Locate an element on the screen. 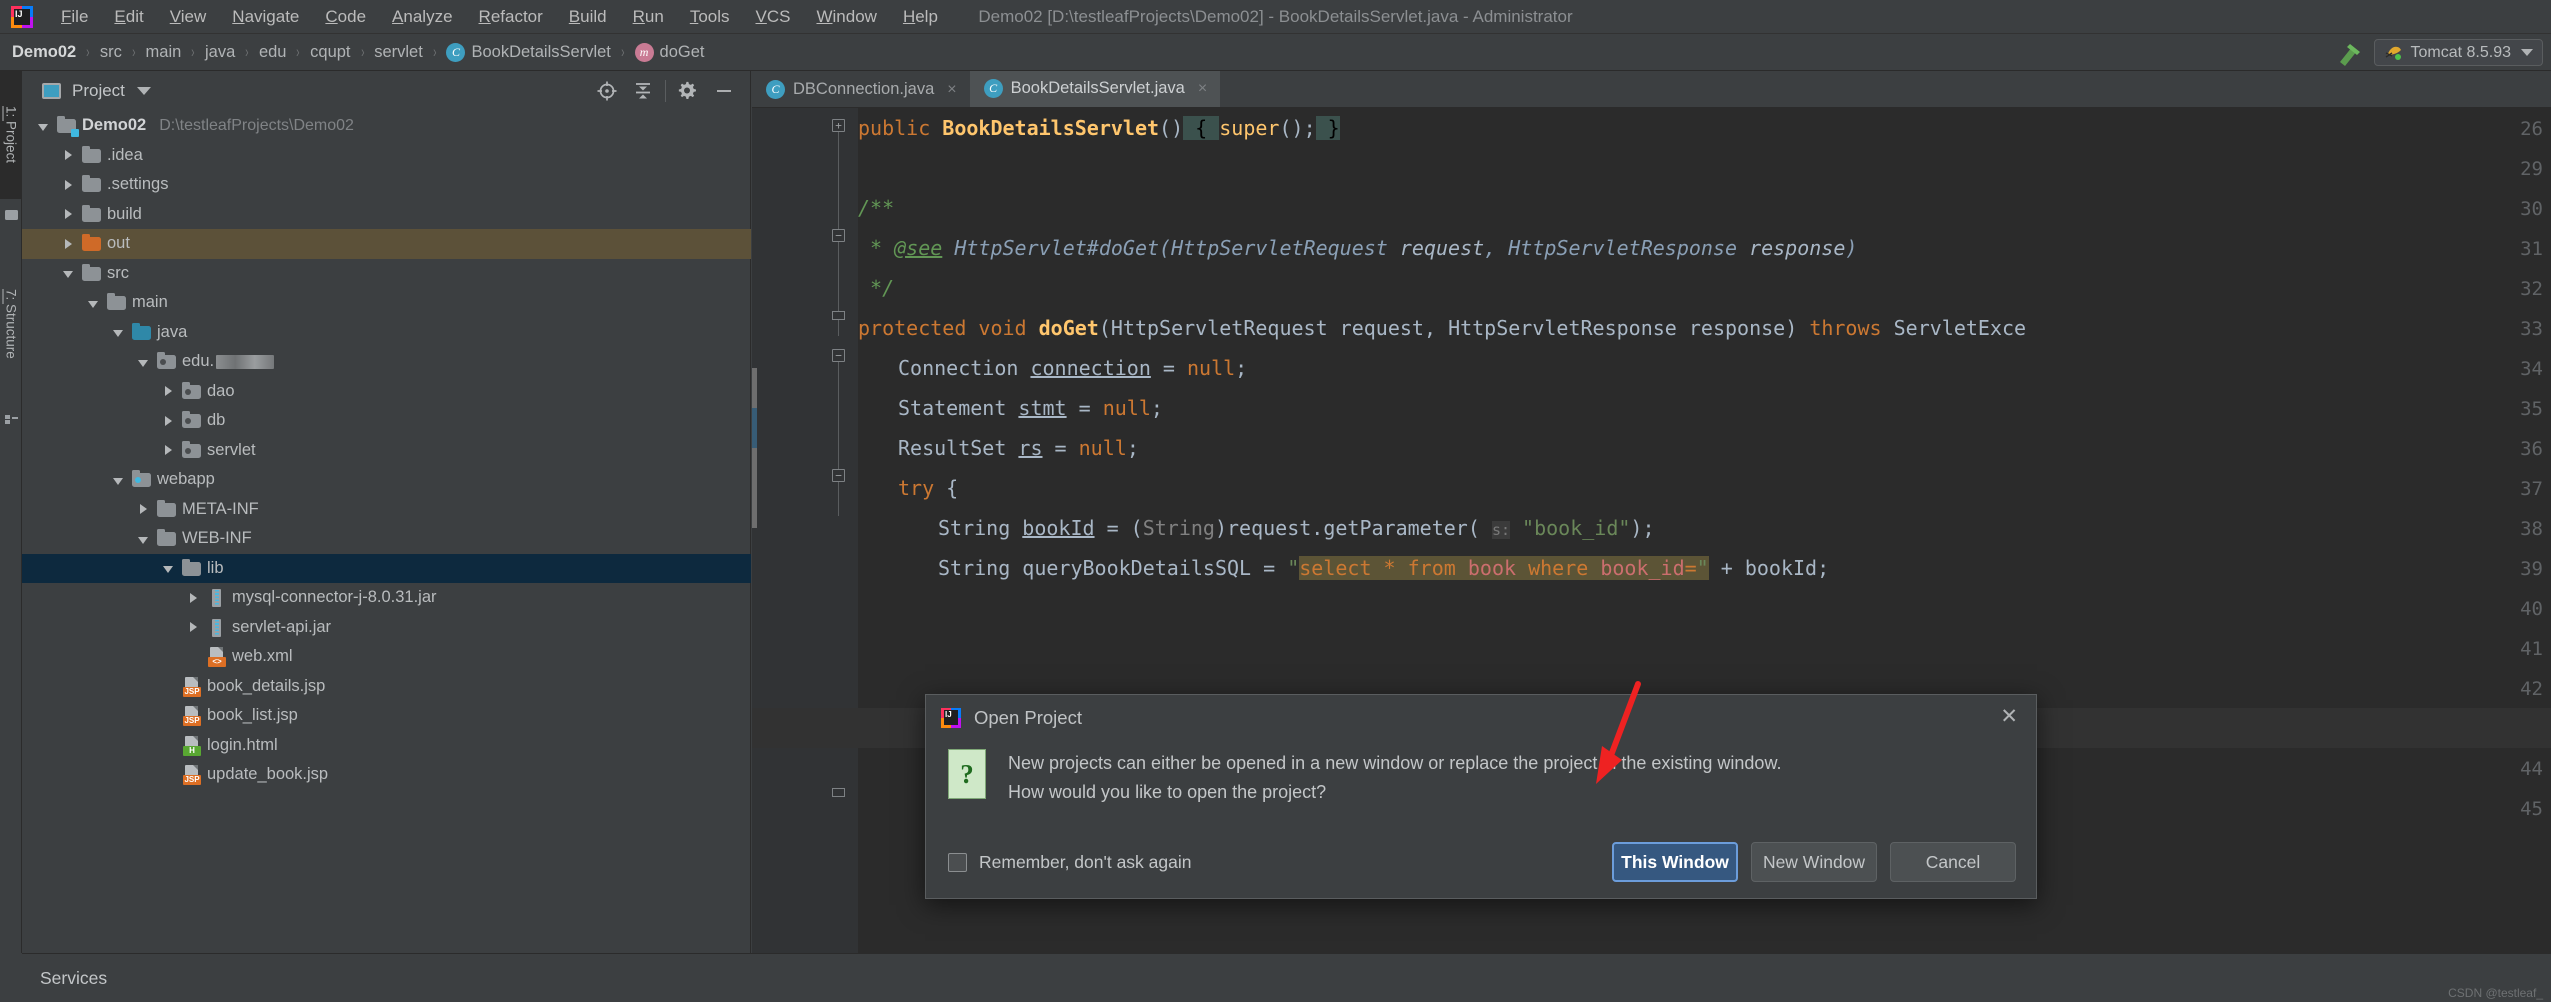 The height and width of the screenshot is (1002, 2551). tree-item-meta-inf: META-INF is located at coordinates (386, 510).